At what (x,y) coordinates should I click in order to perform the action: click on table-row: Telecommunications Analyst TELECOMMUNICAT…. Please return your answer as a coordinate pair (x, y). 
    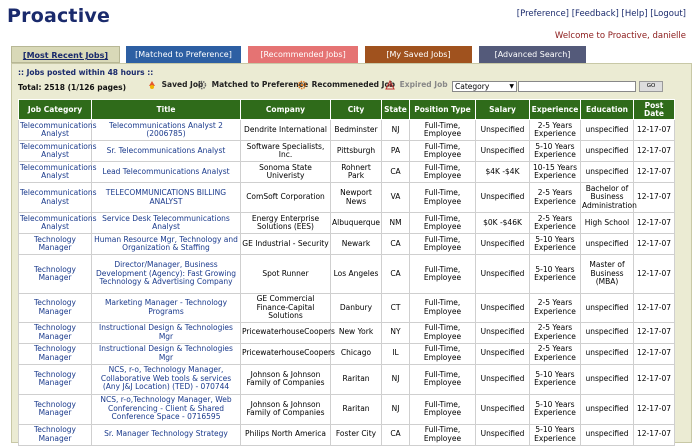
    Looking at the image, I should click on (346, 197).